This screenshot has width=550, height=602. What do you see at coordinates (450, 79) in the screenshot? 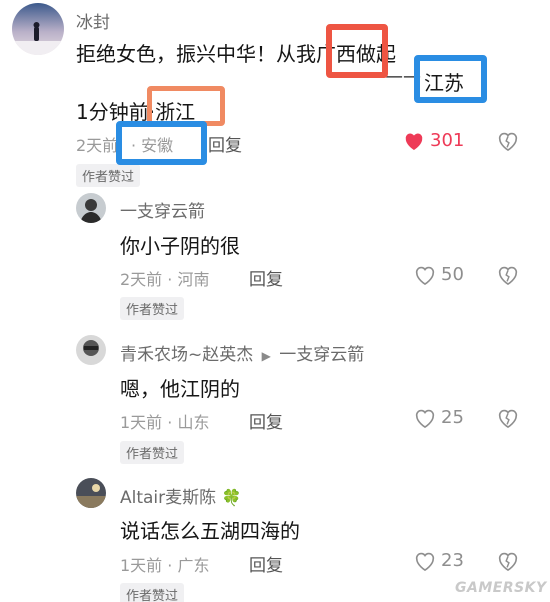
I see `highlight-jiangsu` at bounding box center [450, 79].